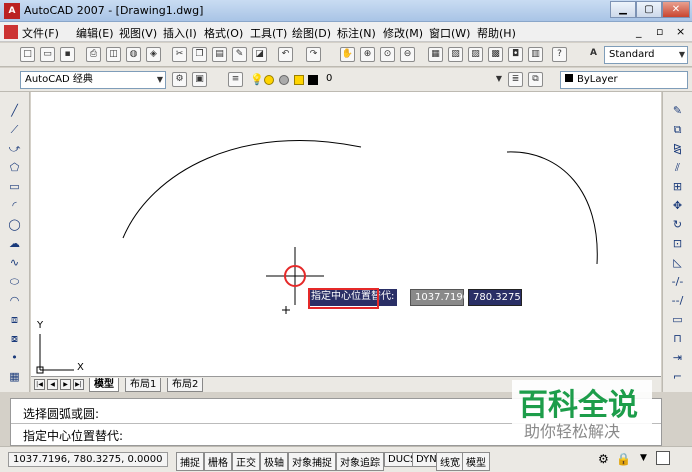  Describe the element at coordinates (88, 459) in the screenshot. I see `coordinate-readout: 1037.7196, 780.3275, 0.0000` at that location.